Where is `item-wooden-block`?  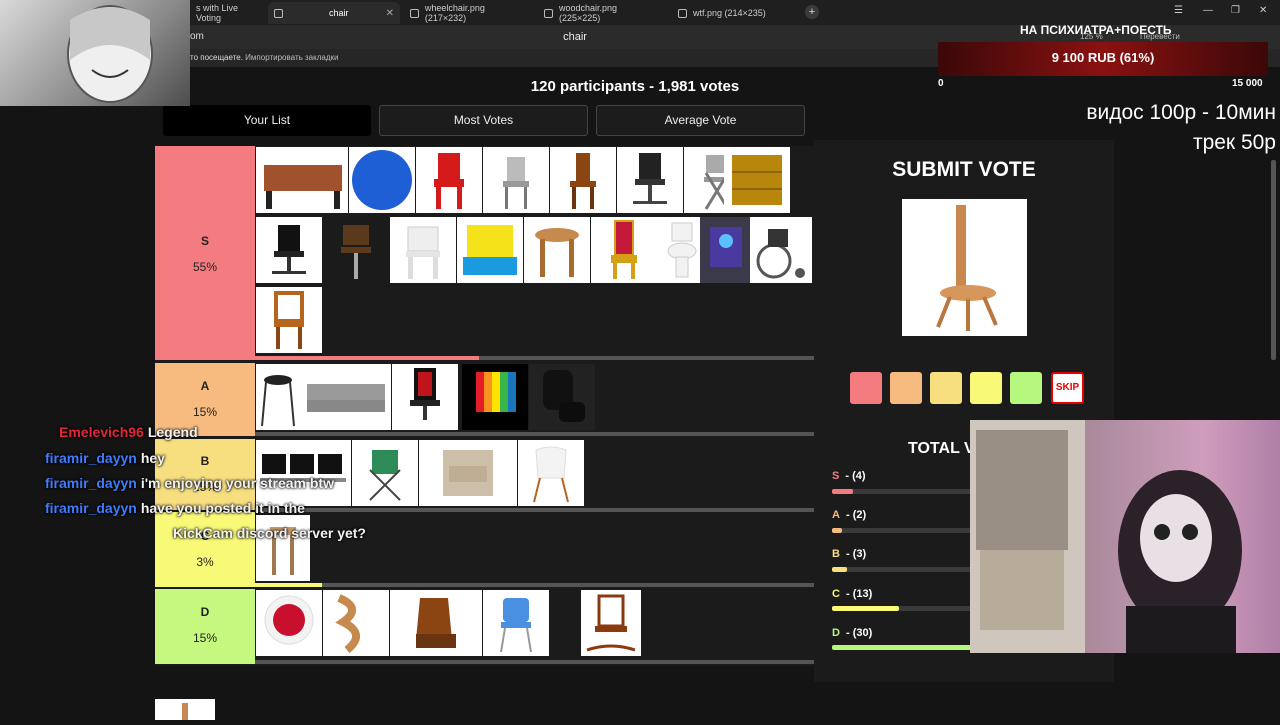
item-wooden-block is located at coordinates (757, 180).